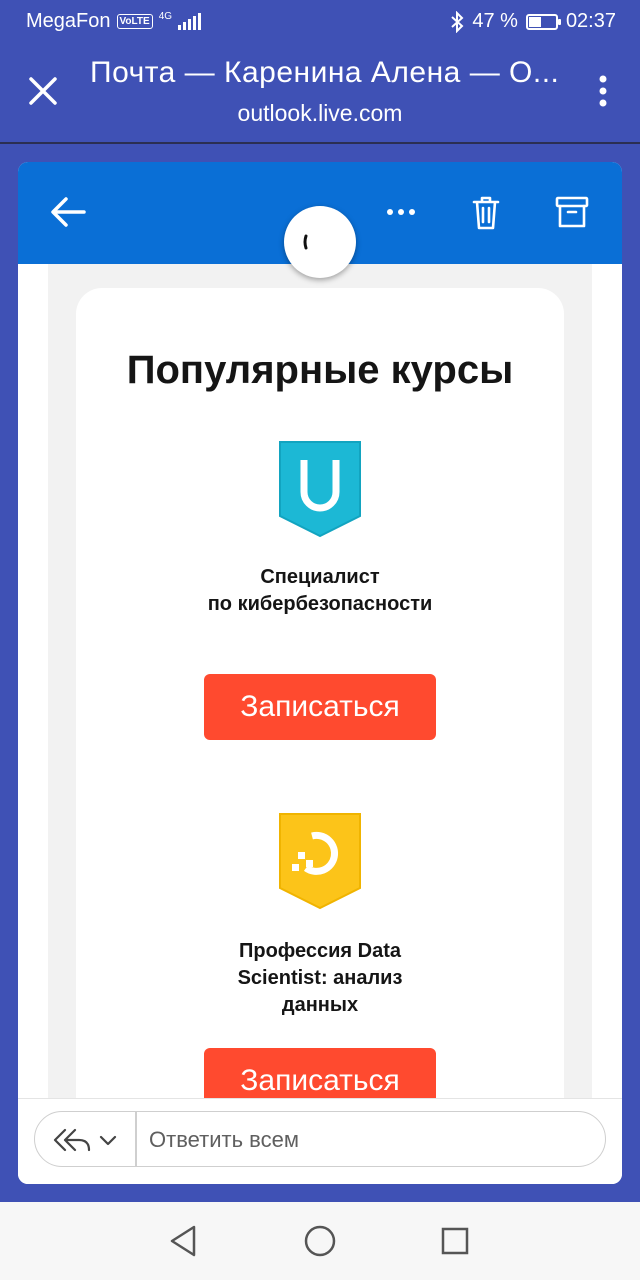  Describe the element at coordinates (165, 16) in the screenshot. I see `network-type: 4G` at that location.